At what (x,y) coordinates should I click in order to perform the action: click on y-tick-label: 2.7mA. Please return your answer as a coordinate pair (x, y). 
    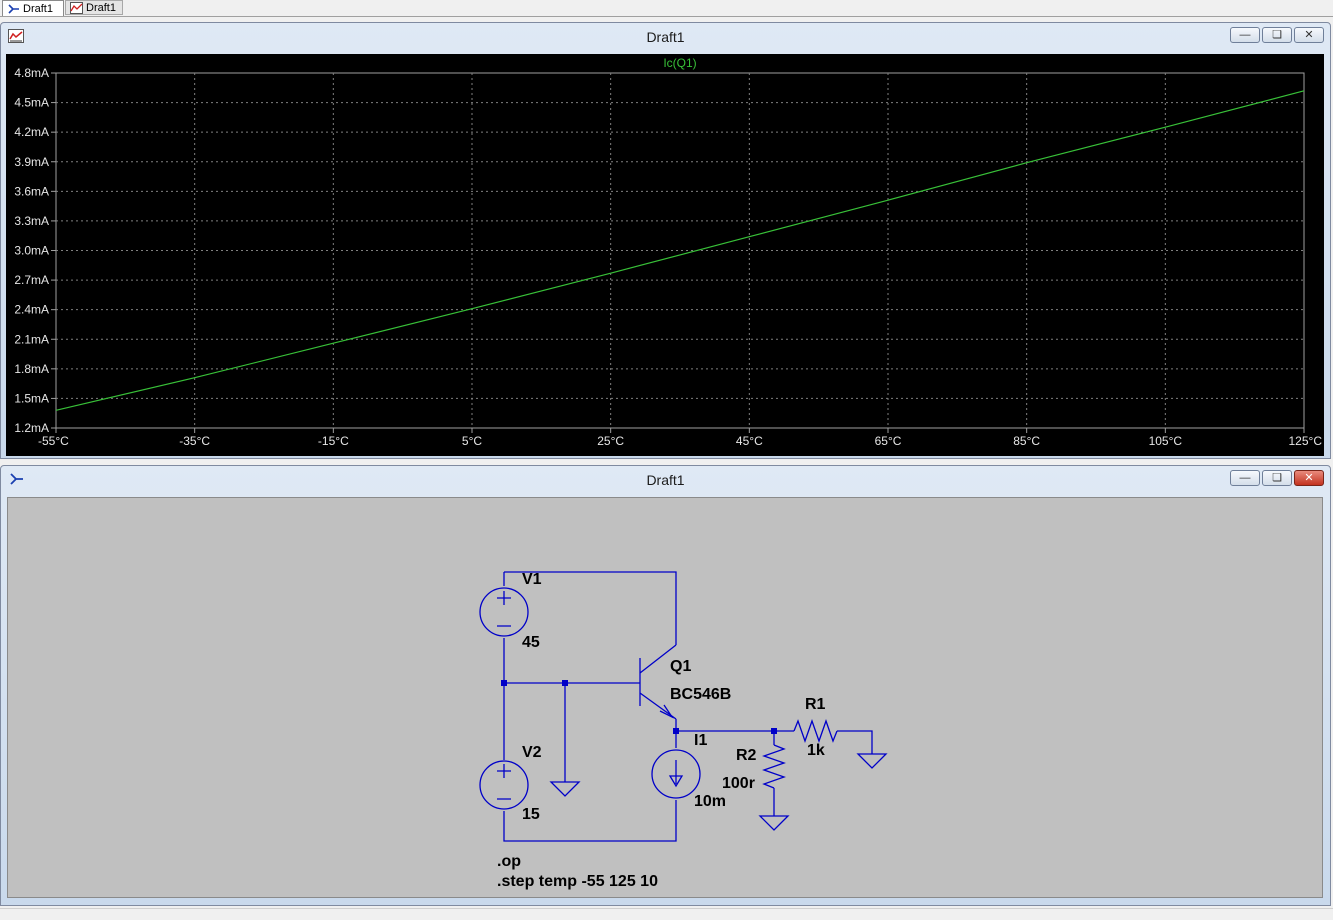
    Looking at the image, I should click on (31, 280).